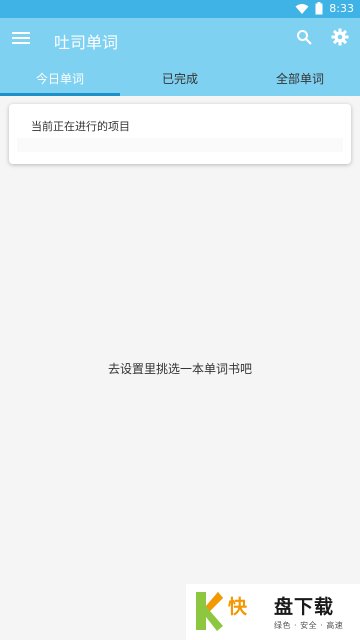 The height and width of the screenshot is (640, 360). I want to click on search-button, so click(304, 39).